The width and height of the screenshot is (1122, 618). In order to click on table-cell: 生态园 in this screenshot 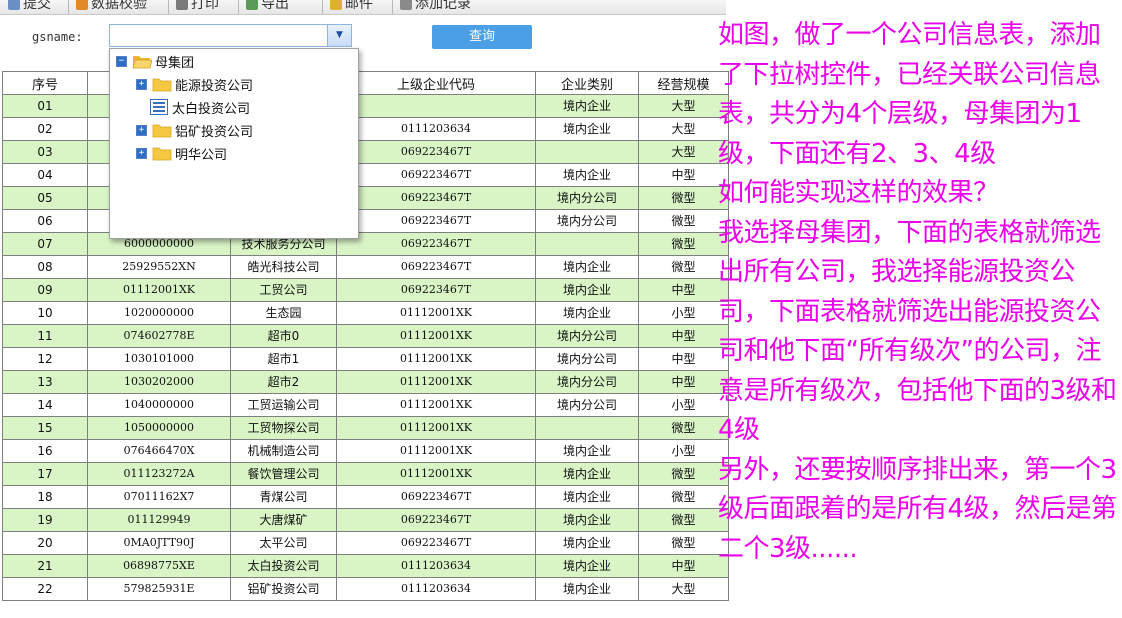, I will do `click(283, 313)`.